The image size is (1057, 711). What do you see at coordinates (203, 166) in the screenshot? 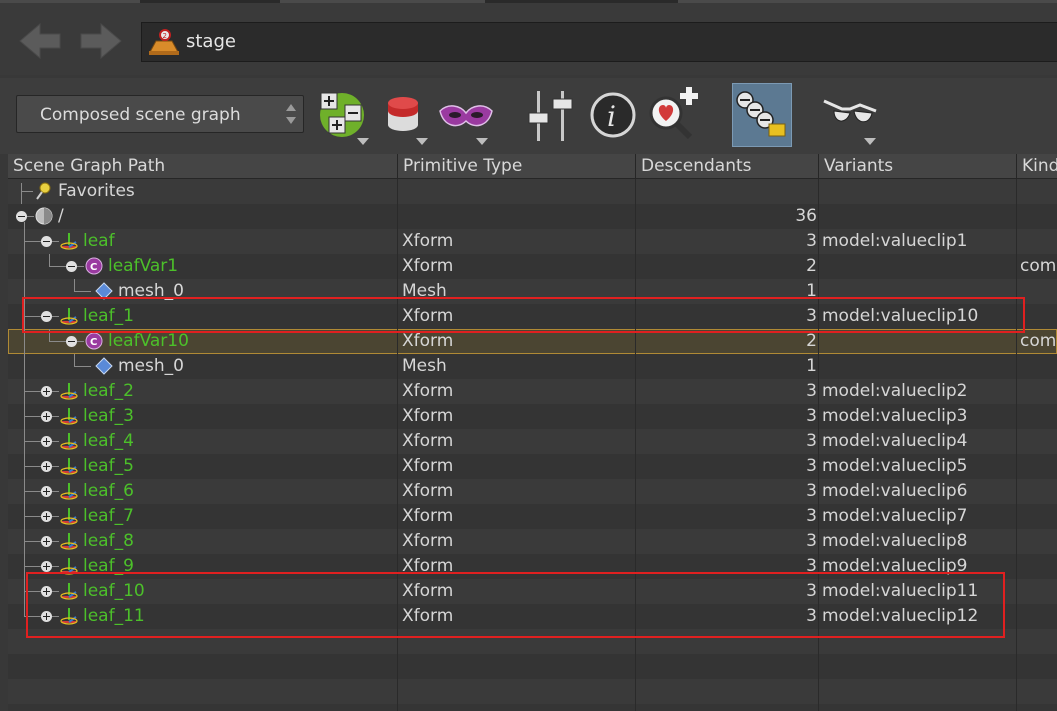
I see `column-header-path: Scene Graph Path` at bounding box center [203, 166].